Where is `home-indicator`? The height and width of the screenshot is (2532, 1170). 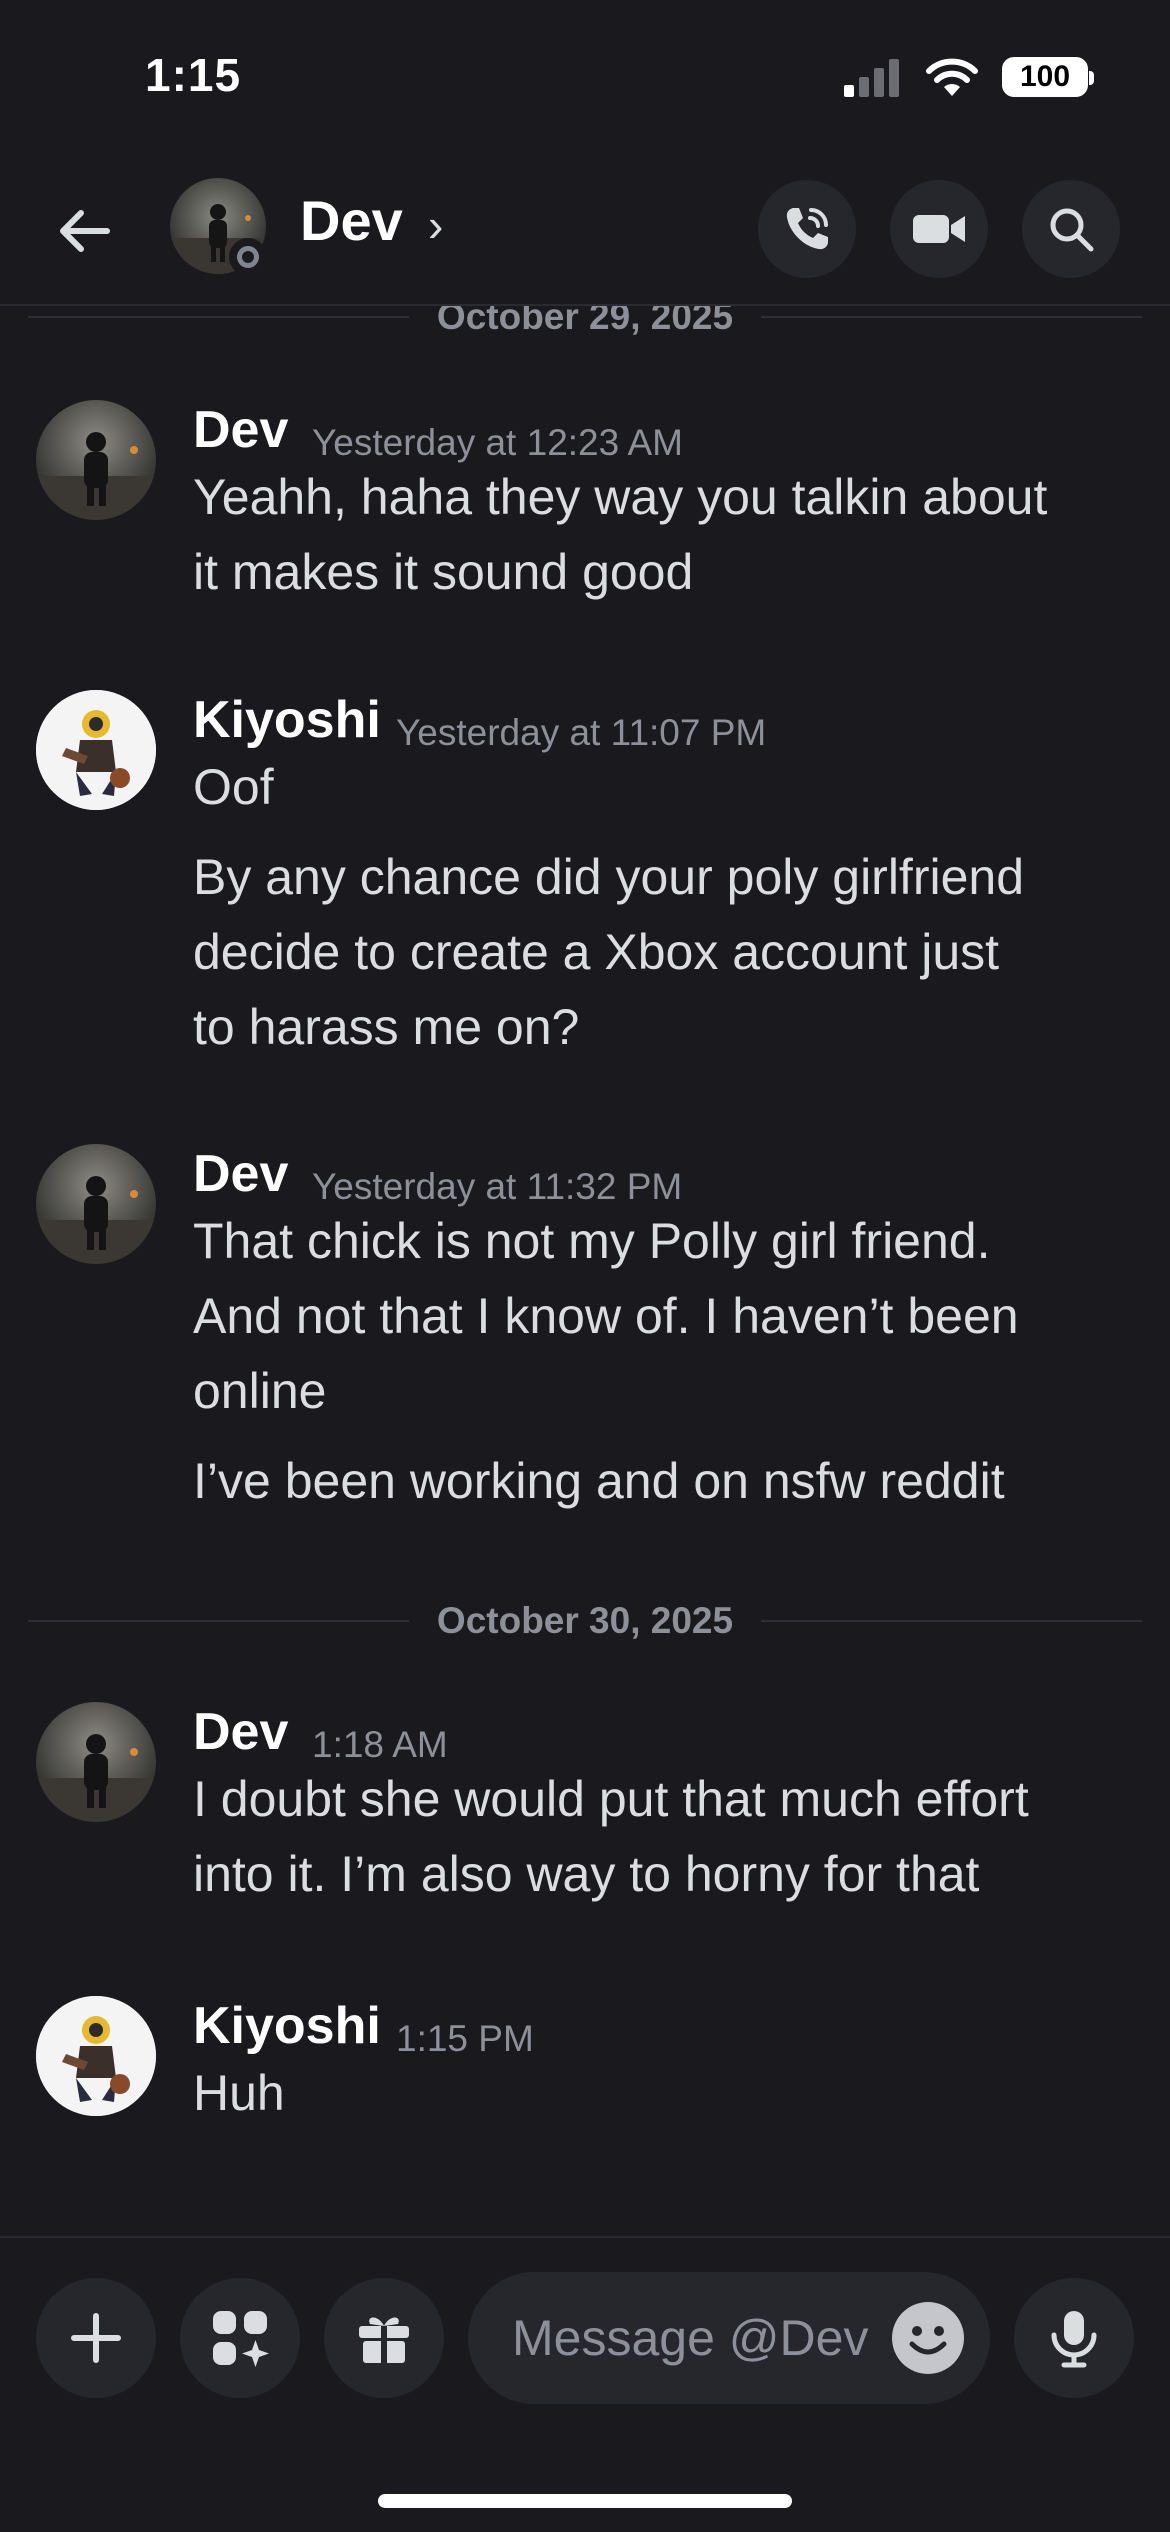
home-indicator is located at coordinates (585, 2501).